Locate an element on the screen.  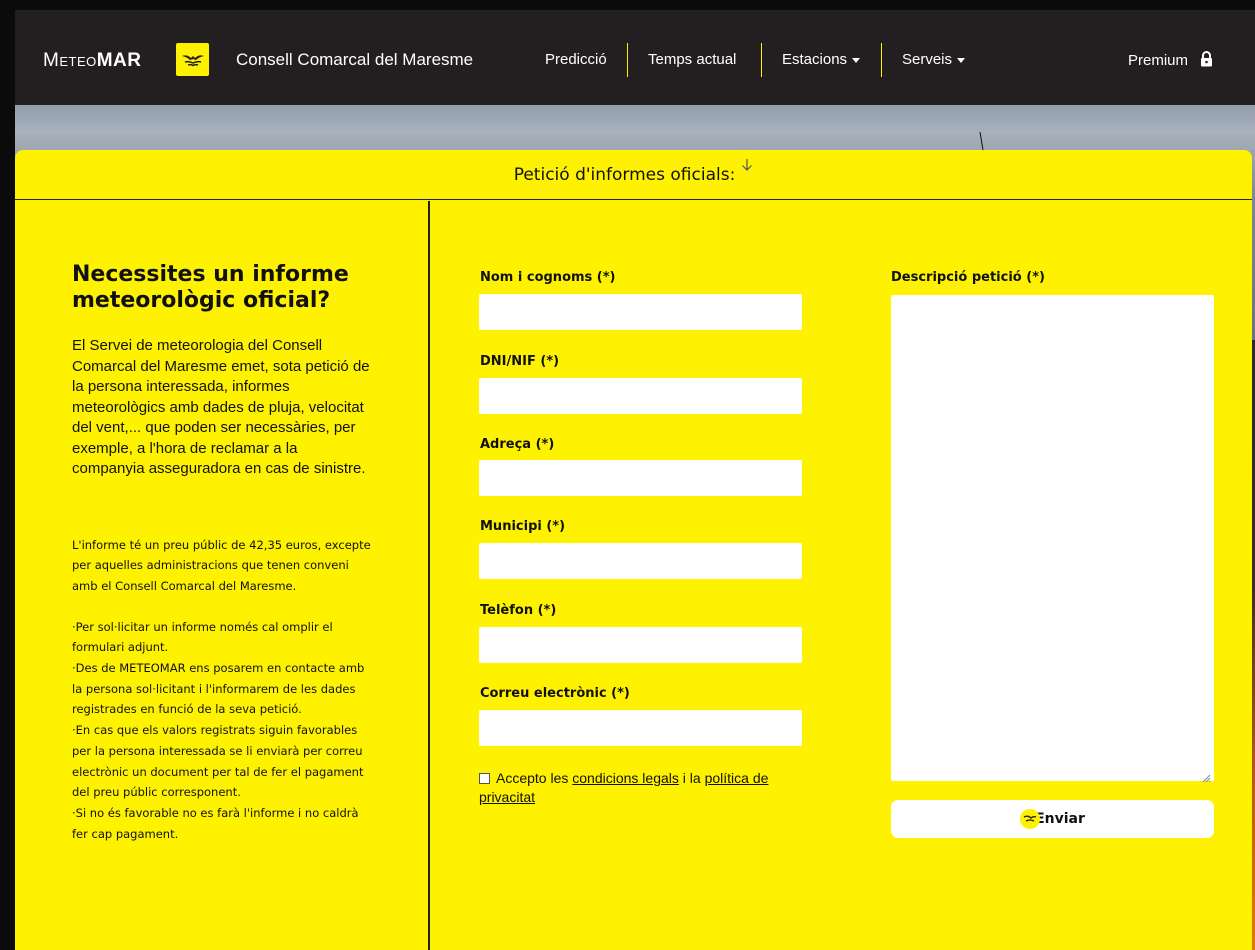
city-label: Municipi (*) is located at coordinates (523, 526).